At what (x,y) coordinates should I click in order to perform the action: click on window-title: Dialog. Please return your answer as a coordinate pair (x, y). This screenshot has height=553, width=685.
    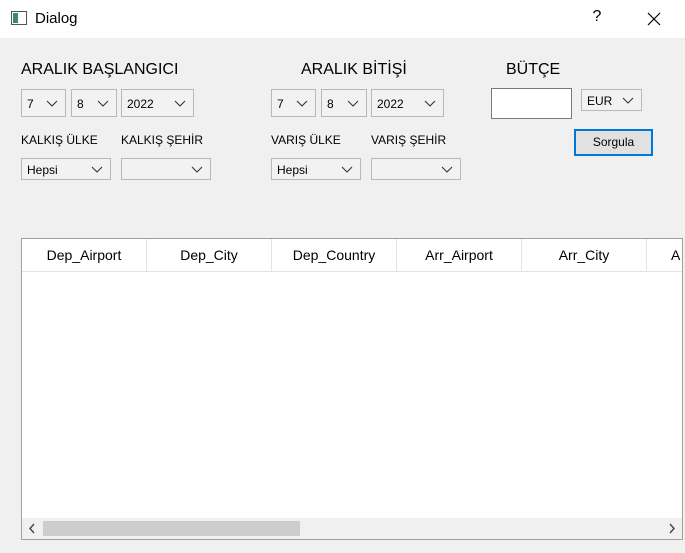
    Looking at the image, I should click on (56, 18).